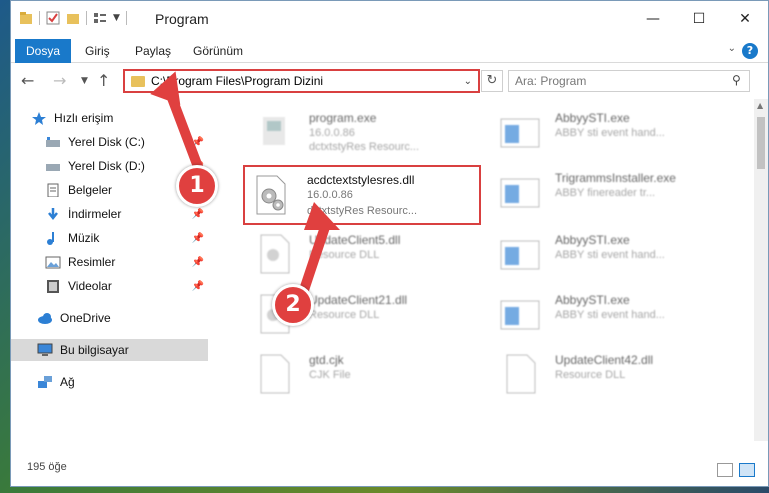  I want to click on address-bar: C:\Program Files\Program Dizini ⌄, so click(301, 81).